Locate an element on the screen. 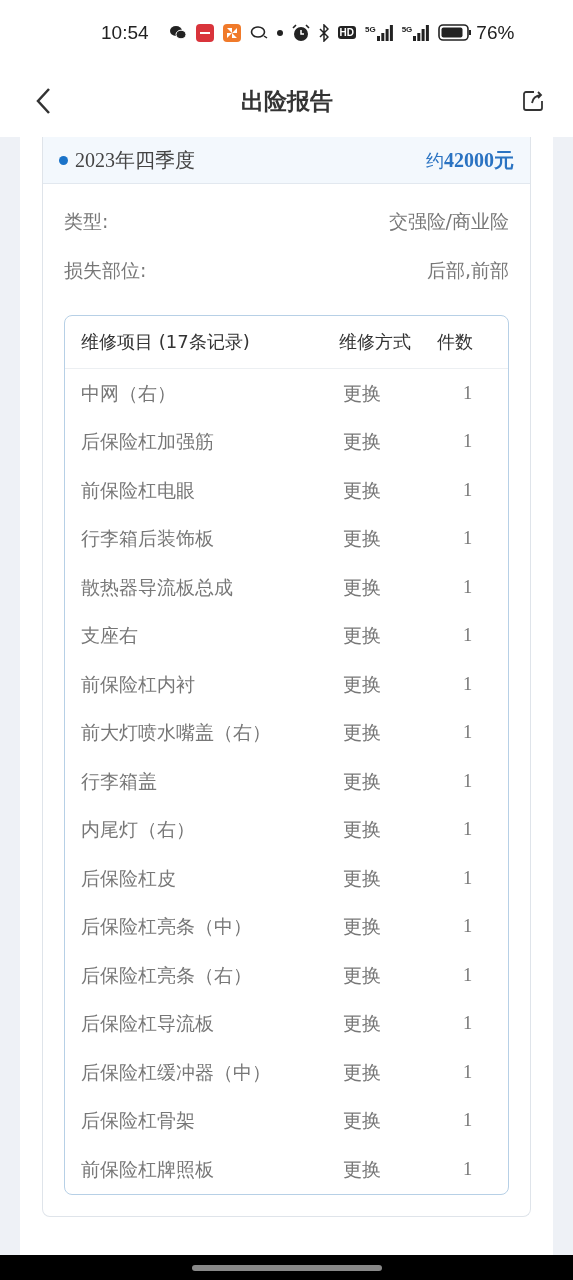 The image size is (573, 1280). table-cell-text: 内尾灯（右） is located at coordinates (138, 830).